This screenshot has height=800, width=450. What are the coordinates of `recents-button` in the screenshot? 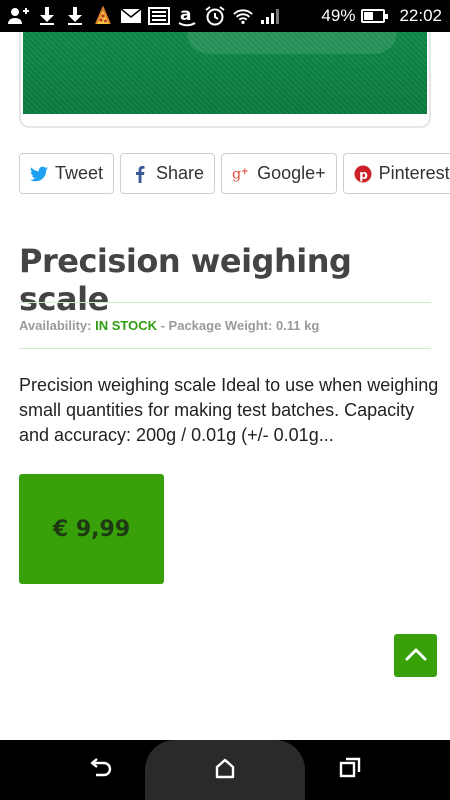 It's located at (350, 770).